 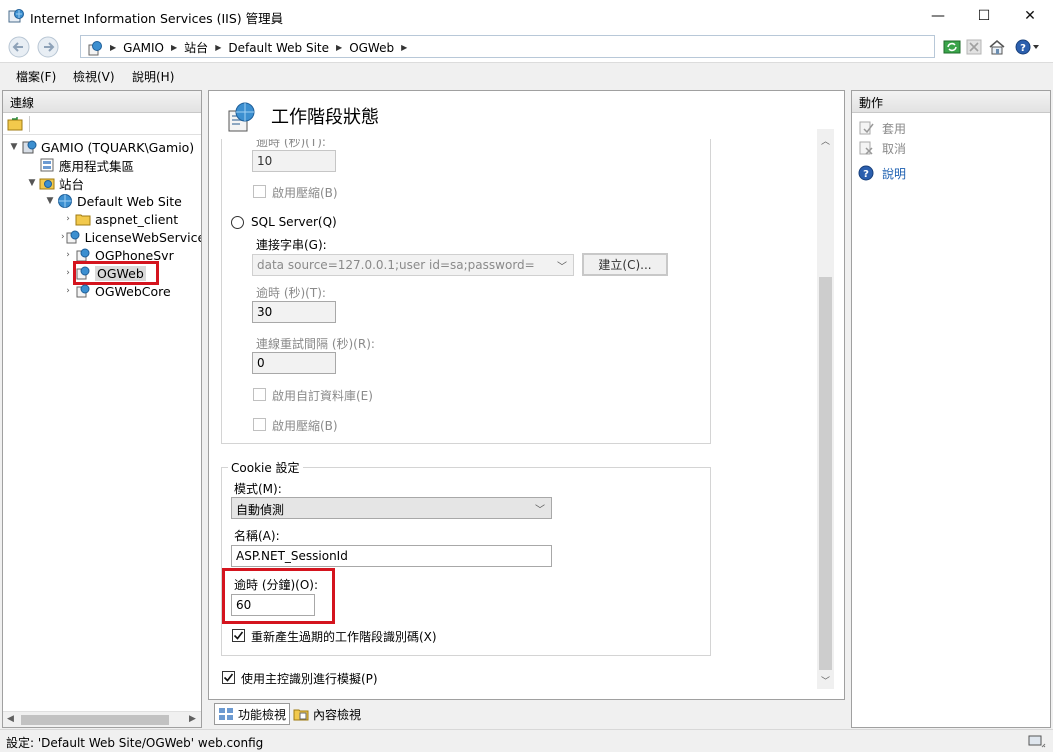 I want to click on sql-server-label: SQL Server(Q), so click(x=294, y=222).